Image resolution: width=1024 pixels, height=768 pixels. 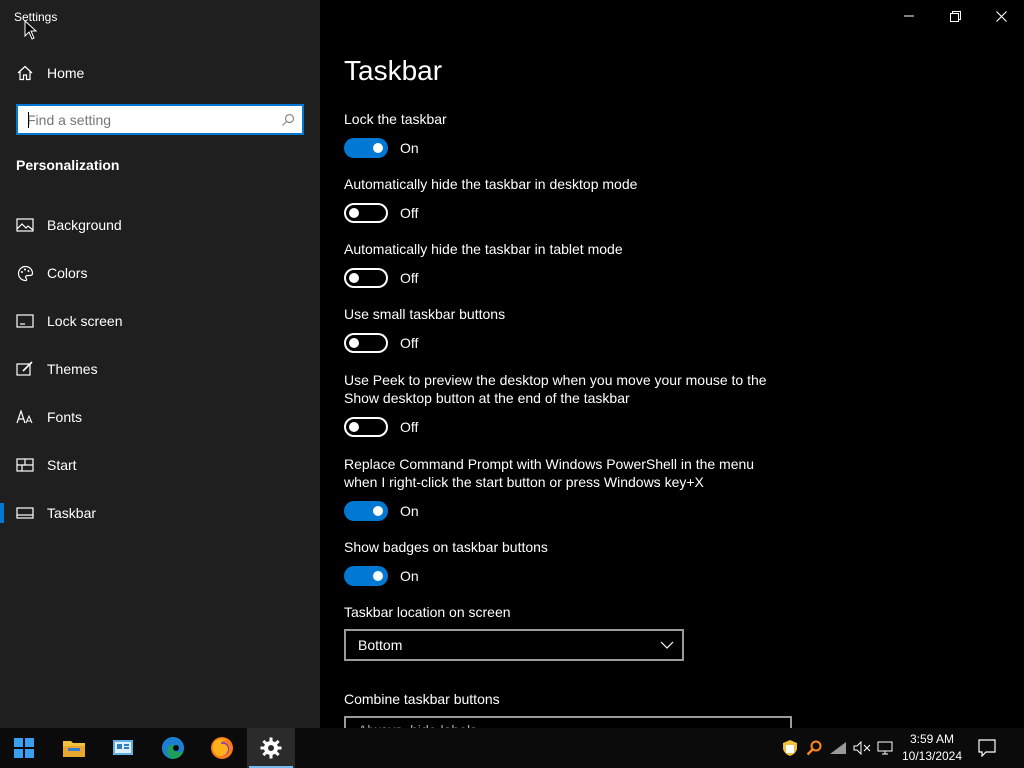 What do you see at coordinates (380, 645) in the screenshot?
I see `dropdown-value: Bottom` at bounding box center [380, 645].